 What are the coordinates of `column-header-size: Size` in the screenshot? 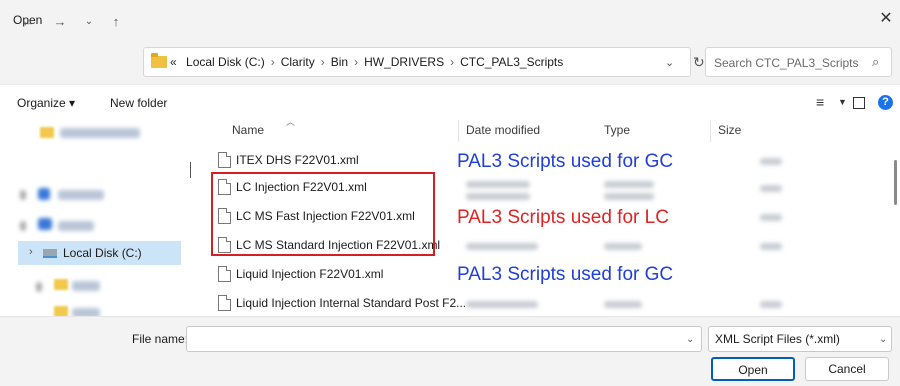 It's located at (729, 130).